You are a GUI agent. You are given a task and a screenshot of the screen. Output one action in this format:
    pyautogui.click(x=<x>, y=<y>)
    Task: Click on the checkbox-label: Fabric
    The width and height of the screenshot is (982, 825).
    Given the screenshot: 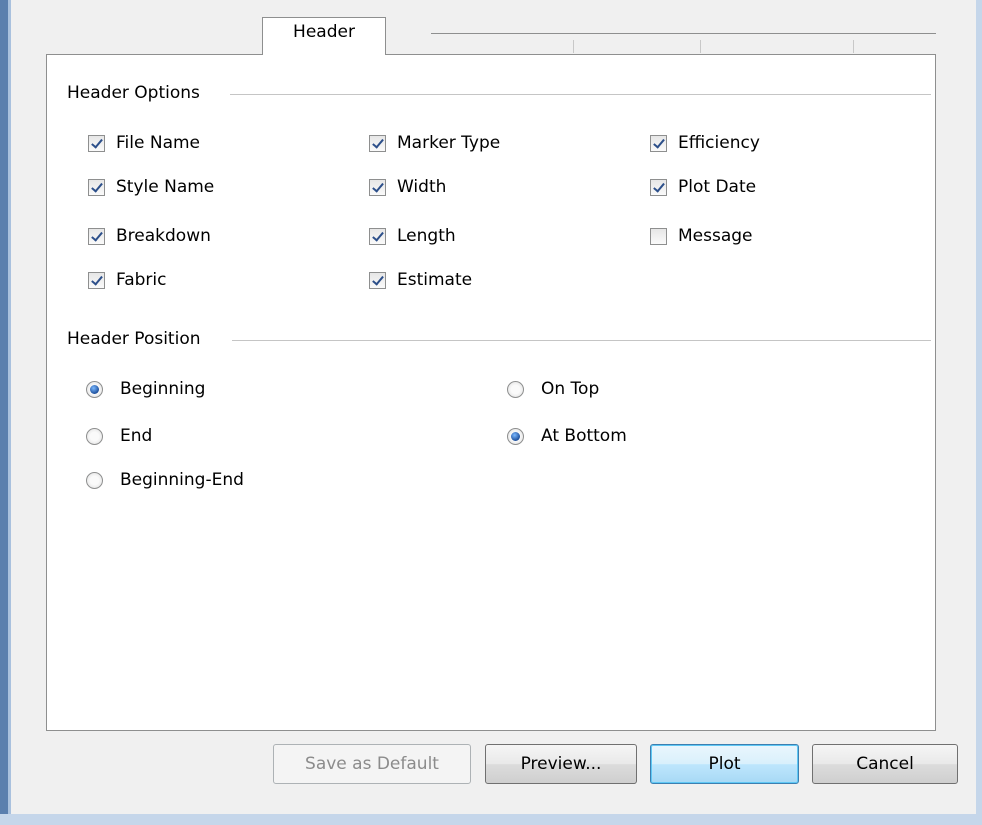 What is the action you would take?
    pyautogui.click(x=141, y=280)
    